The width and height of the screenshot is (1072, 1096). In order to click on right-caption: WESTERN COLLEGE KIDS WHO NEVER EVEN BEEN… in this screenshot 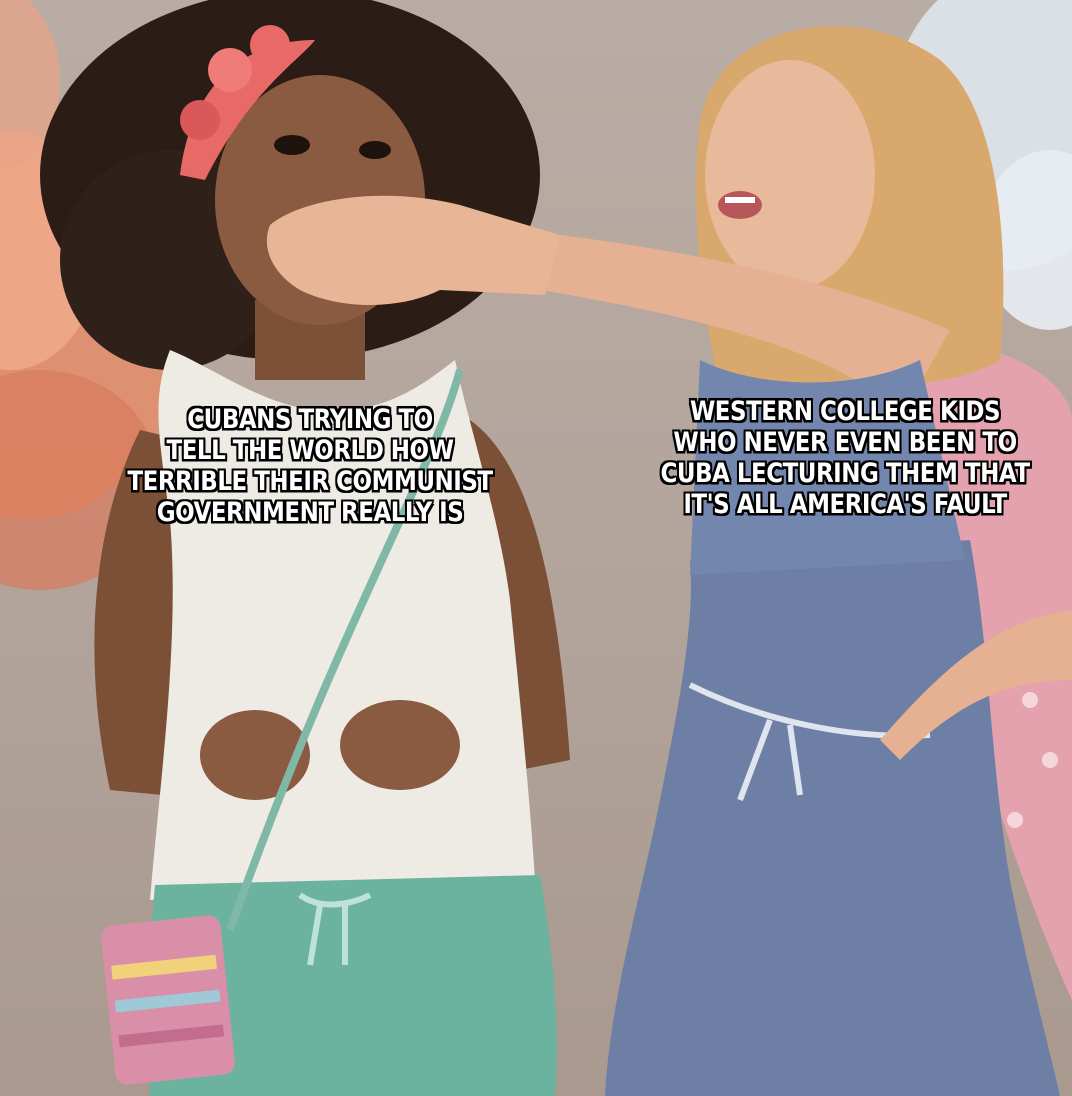, I will do `click(845, 459)`.